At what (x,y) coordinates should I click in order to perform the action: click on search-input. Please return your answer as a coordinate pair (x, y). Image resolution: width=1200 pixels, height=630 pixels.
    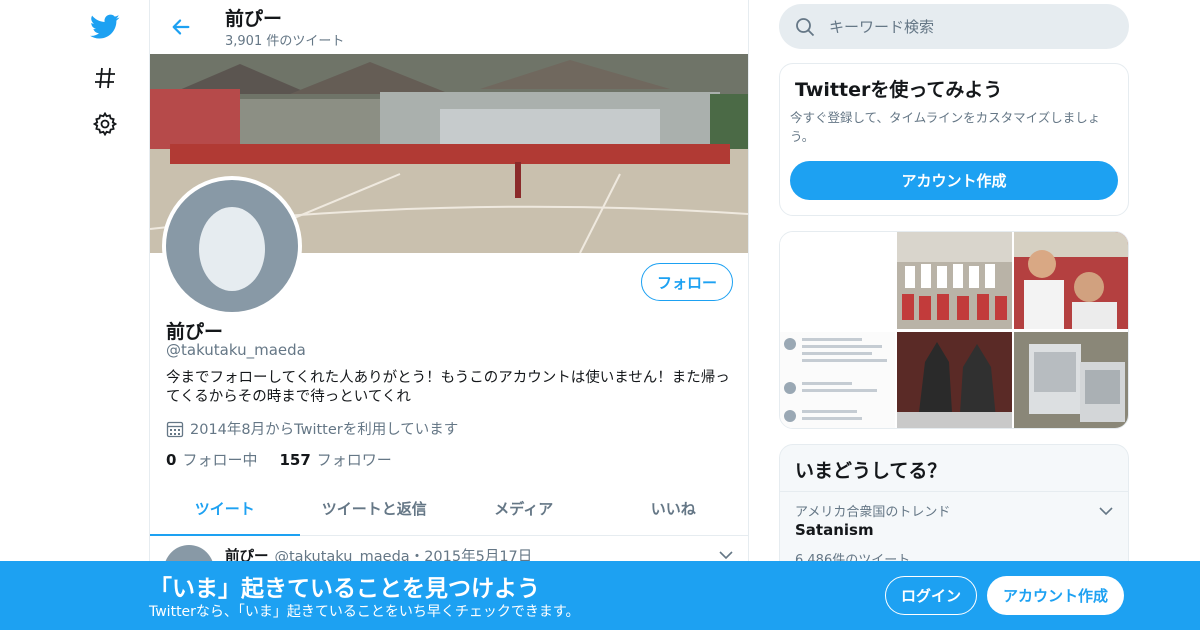
    Looking at the image, I should click on (969, 26).